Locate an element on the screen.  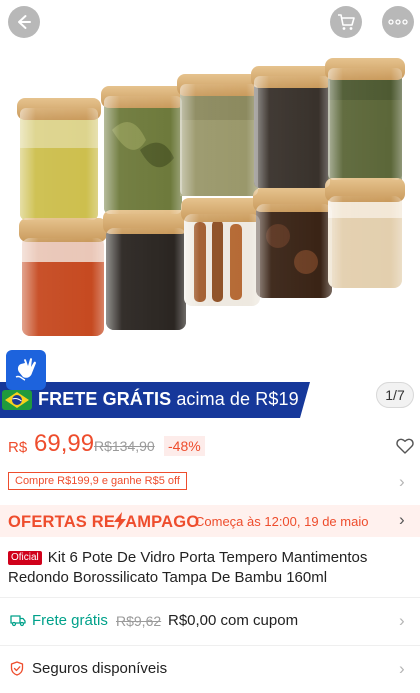
cart-button is located at coordinates (346, 22).